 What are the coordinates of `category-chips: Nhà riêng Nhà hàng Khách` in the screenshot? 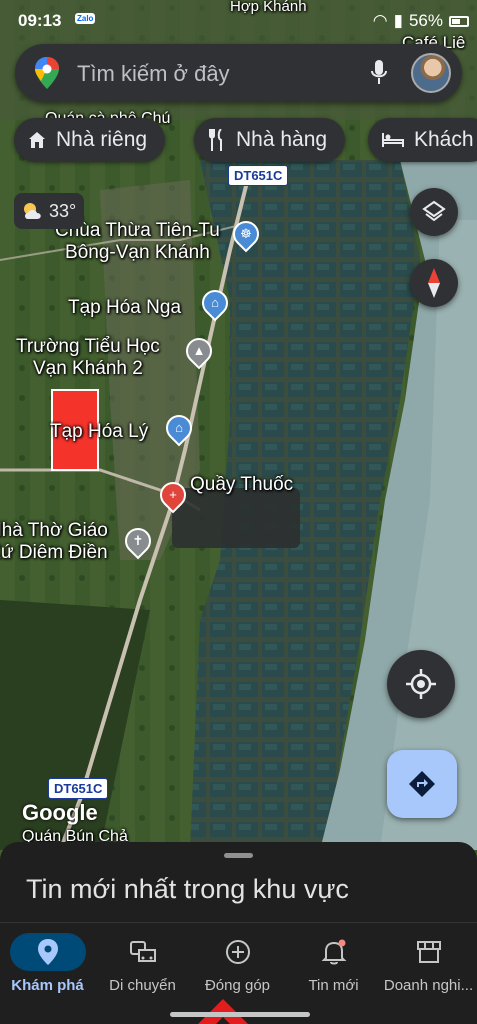 It's located at (245, 140).